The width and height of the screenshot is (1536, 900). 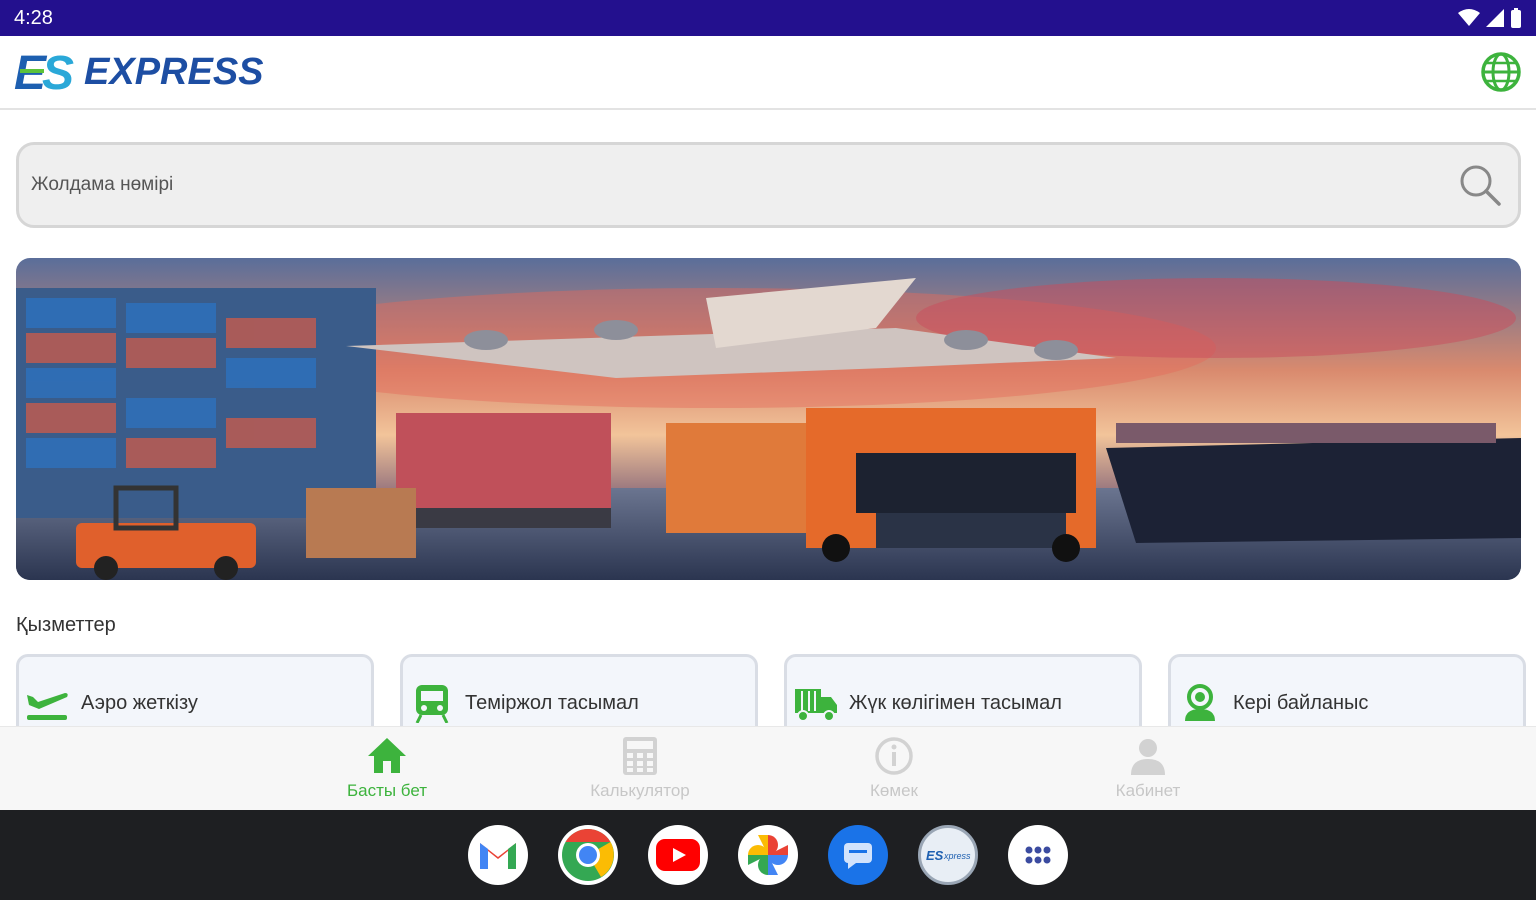 I want to click on nav-label-help: Көмек, so click(x=894, y=790).